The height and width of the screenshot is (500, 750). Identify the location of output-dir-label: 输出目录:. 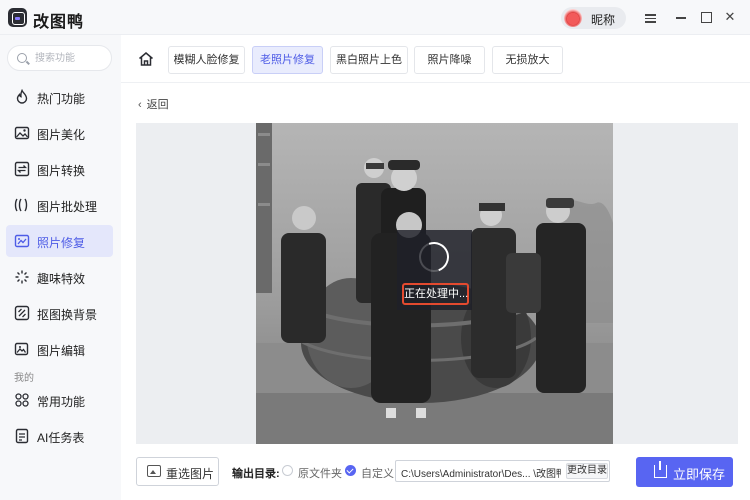
(256, 474).